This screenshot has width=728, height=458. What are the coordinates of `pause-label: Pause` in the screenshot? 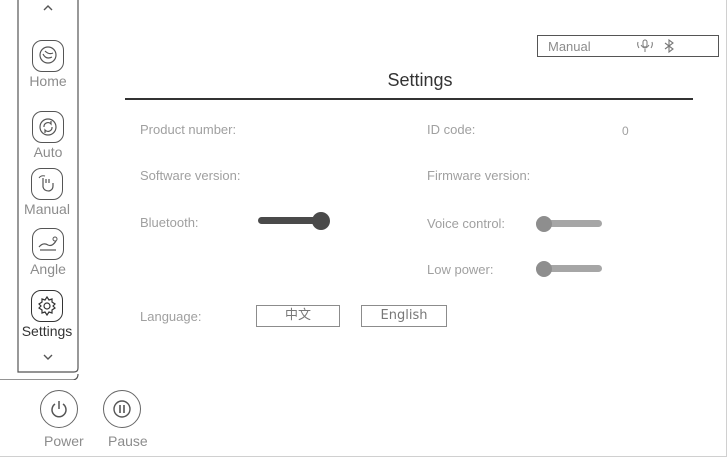 It's located at (128, 441).